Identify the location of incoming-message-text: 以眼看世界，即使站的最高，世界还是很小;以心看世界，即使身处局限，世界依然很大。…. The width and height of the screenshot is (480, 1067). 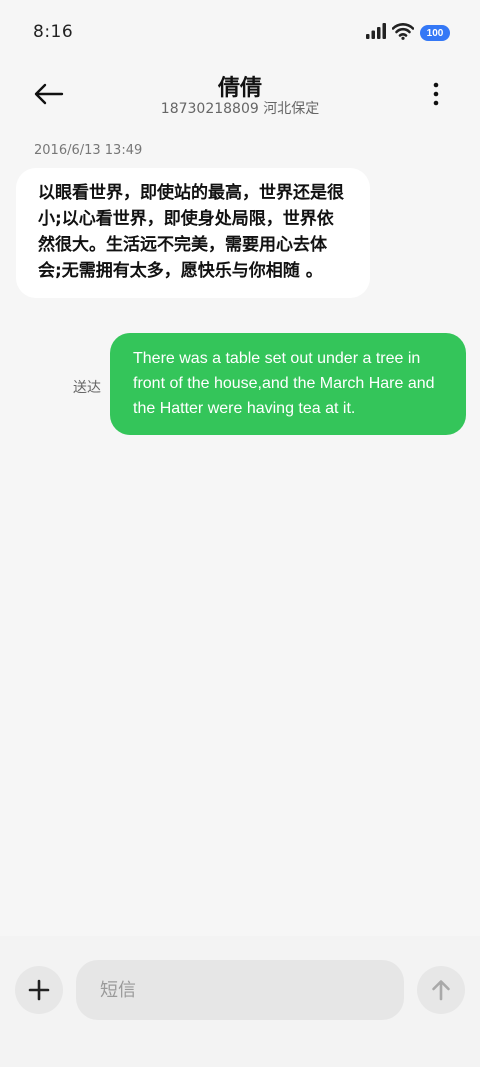
(191, 232).